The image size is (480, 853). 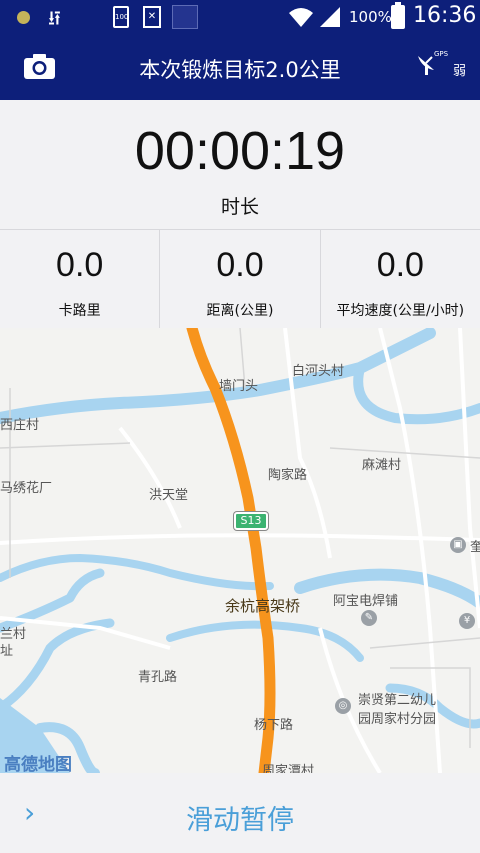 What do you see at coordinates (158, 677) in the screenshot?
I see `map-label: 青孔路` at bounding box center [158, 677].